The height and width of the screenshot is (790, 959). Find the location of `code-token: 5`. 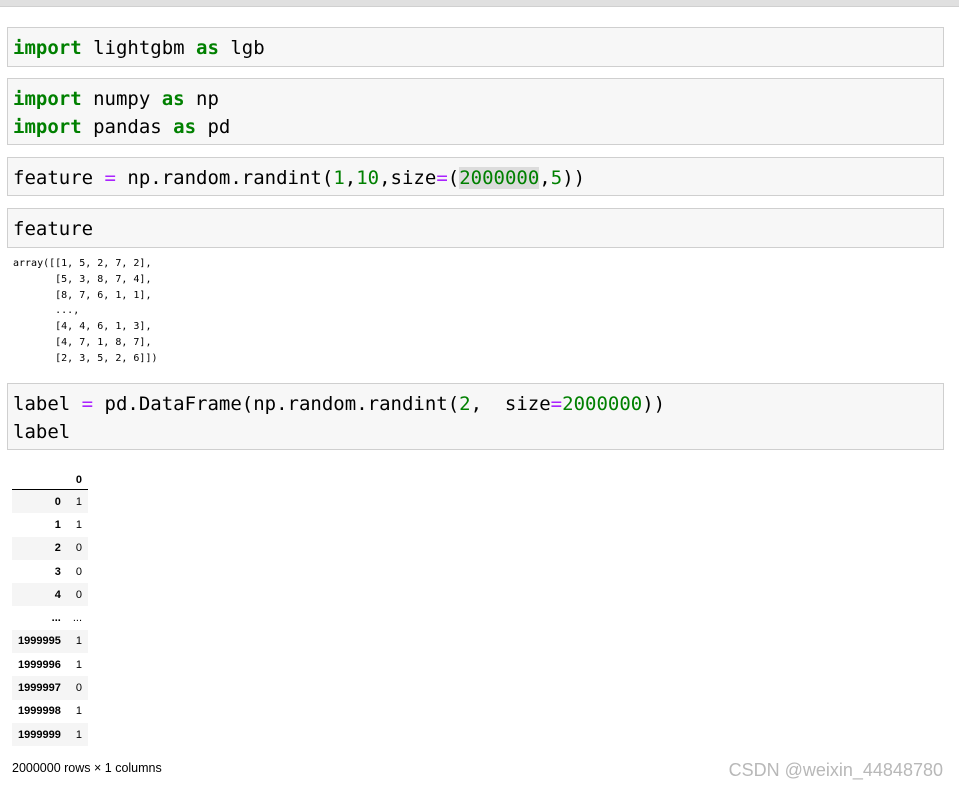

code-token: 5 is located at coordinates (556, 178).